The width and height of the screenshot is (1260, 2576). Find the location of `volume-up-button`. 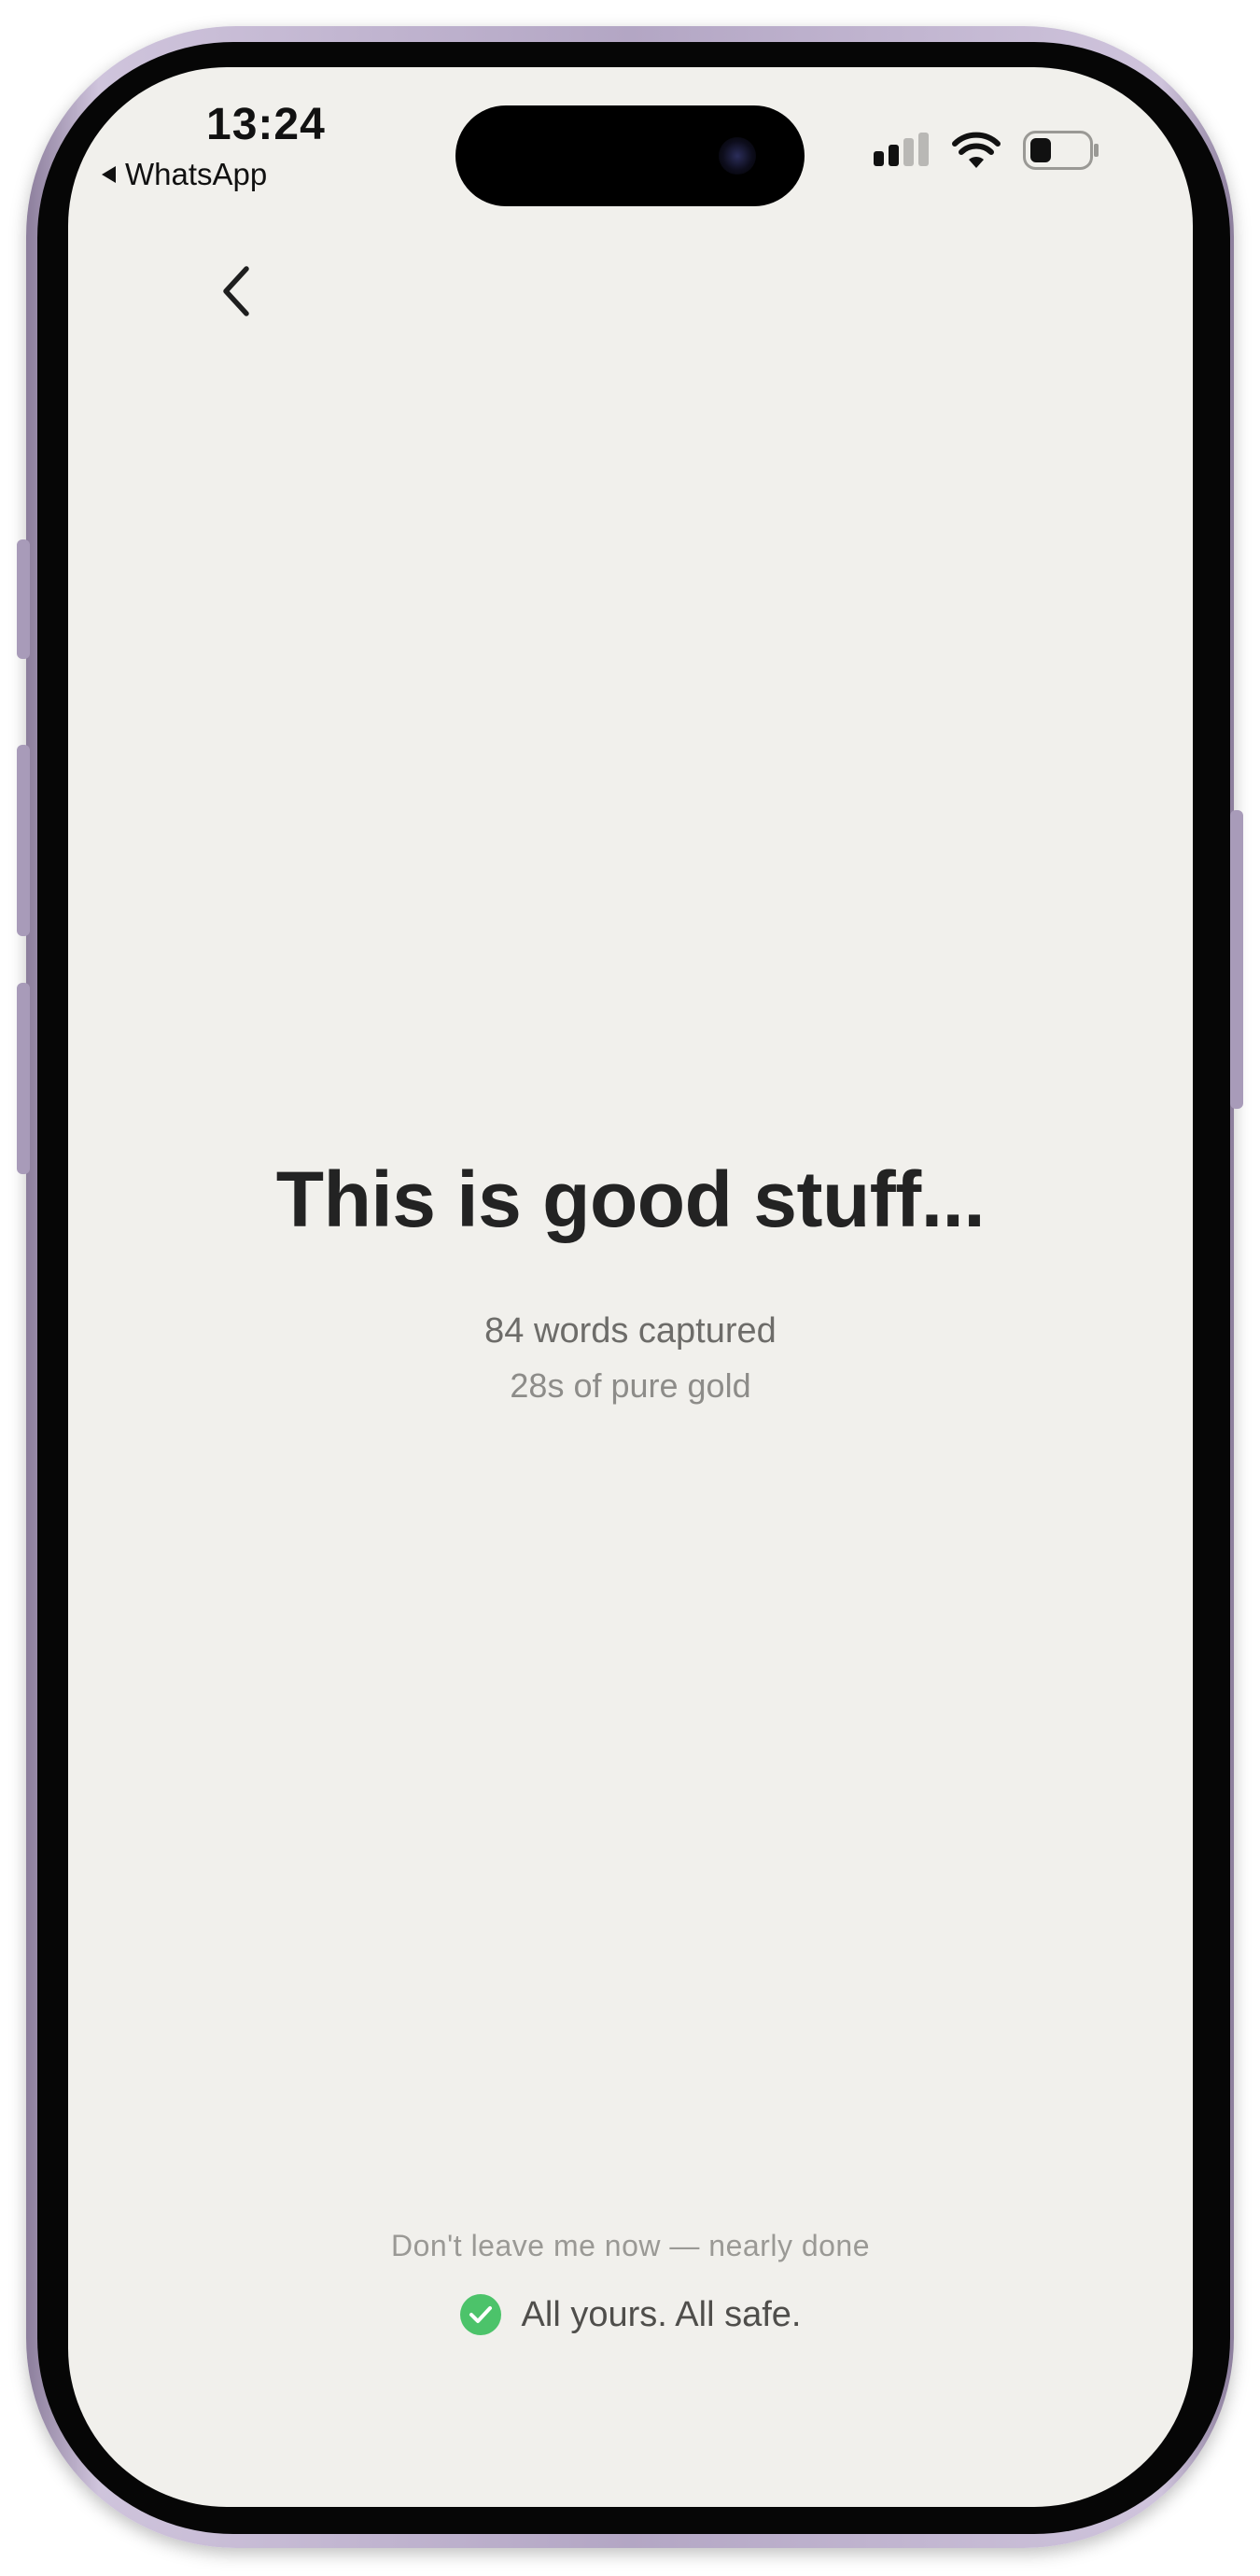

volume-up-button is located at coordinates (23, 840).